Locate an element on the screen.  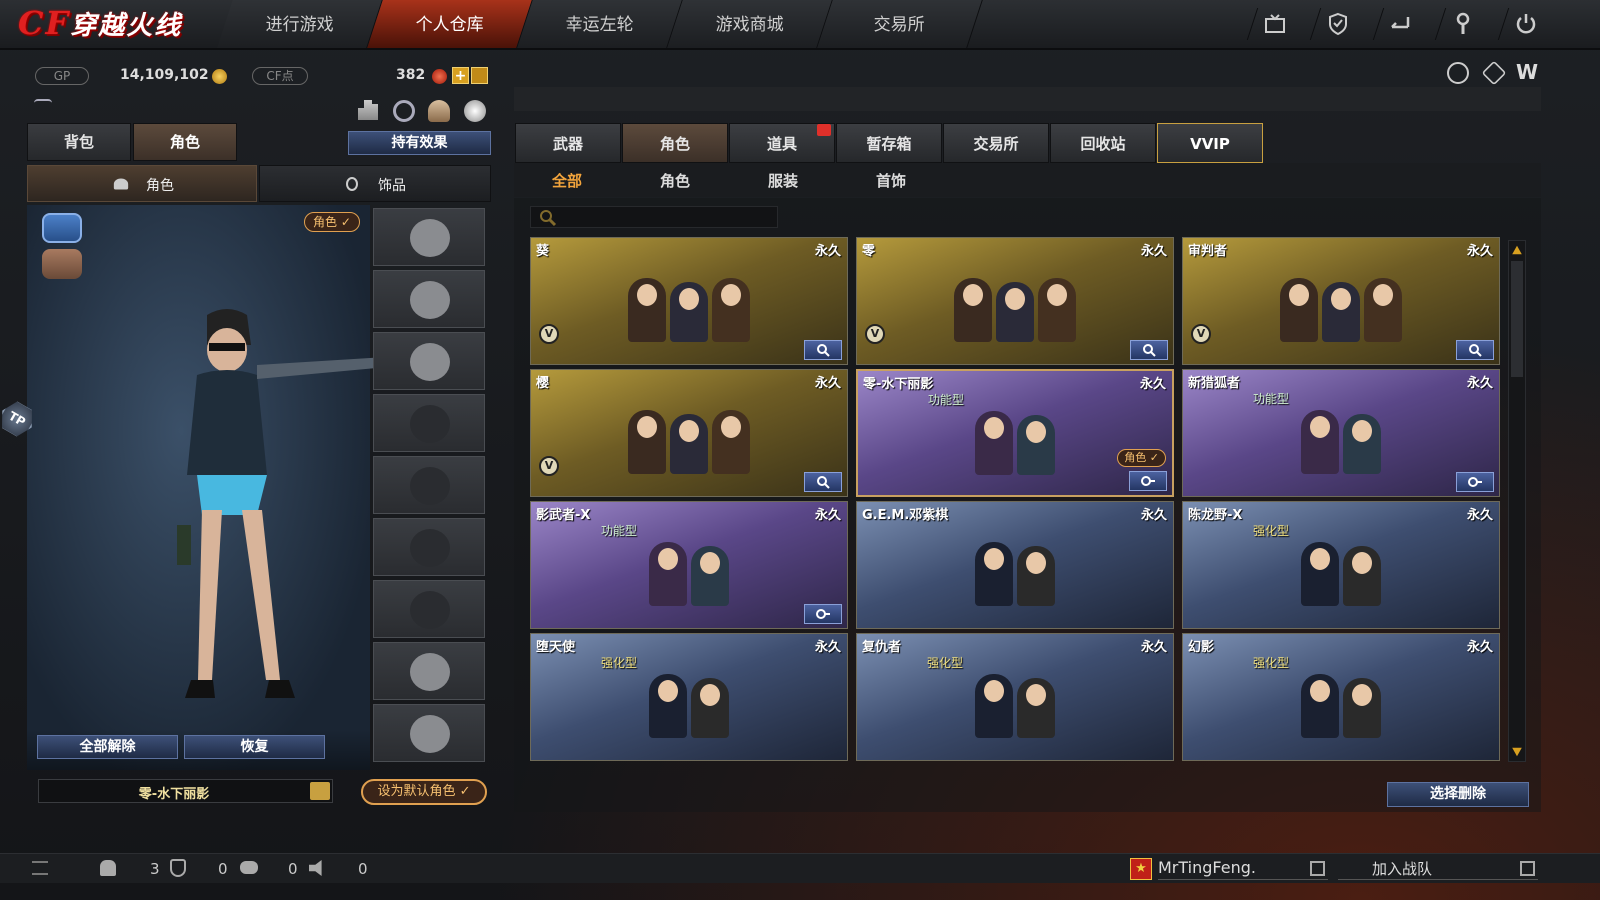
left-tab-1: 角色 is located at coordinates (185, 142).